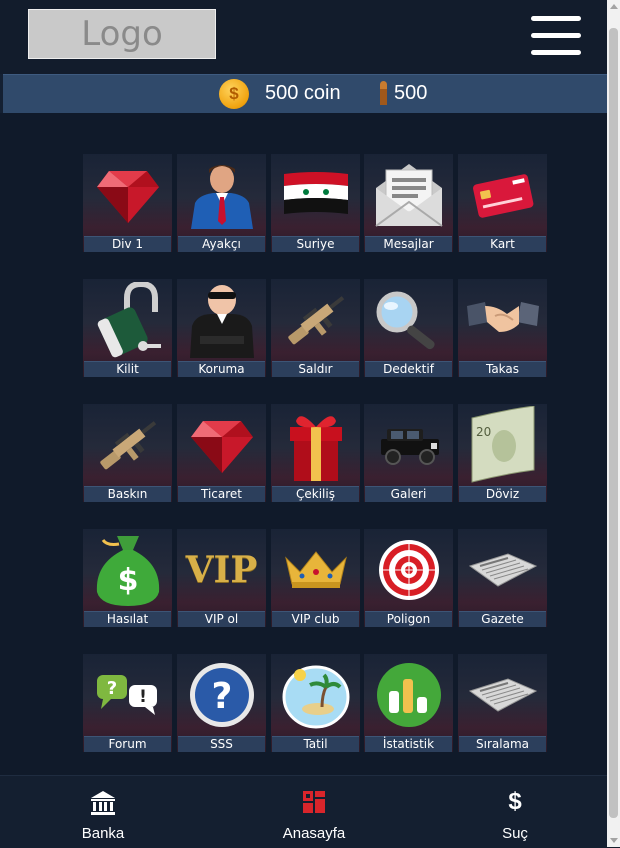 The width and height of the screenshot is (620, 848). What do you see at coordinates (502, 244) in the screenshot?
I see `tile-label: Kart` at bounding box center [502, 244].